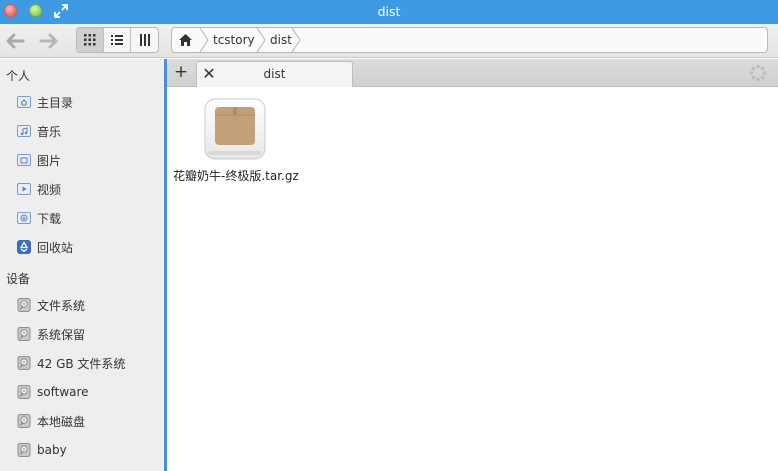 Image resolution: width=778 pixels, height=471 pixels. What do you see at coordinates (24, 102) in the screenshot?
I see `home-folder-icon` at bounding box center [24, 102].